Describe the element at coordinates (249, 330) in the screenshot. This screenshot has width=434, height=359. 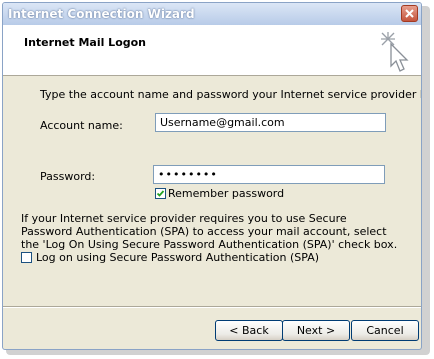
I see `back-button: < Back` at that location.